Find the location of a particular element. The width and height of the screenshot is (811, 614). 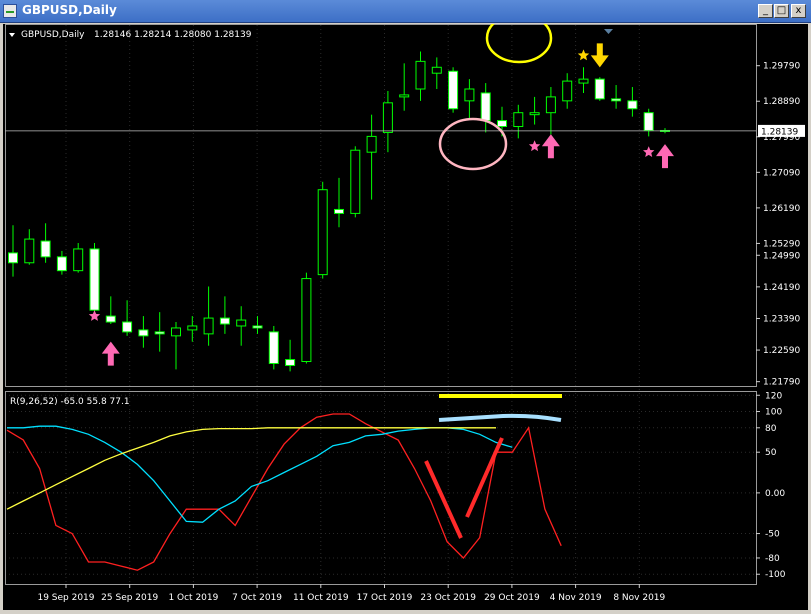

date-tick-label: 11 Oct 2019 is located at coordinates (321, 598).